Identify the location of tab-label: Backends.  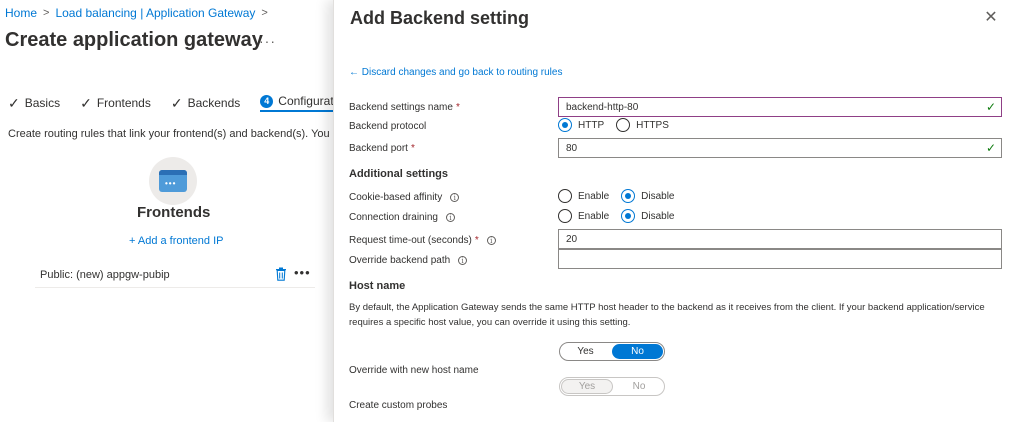
(214, 103).